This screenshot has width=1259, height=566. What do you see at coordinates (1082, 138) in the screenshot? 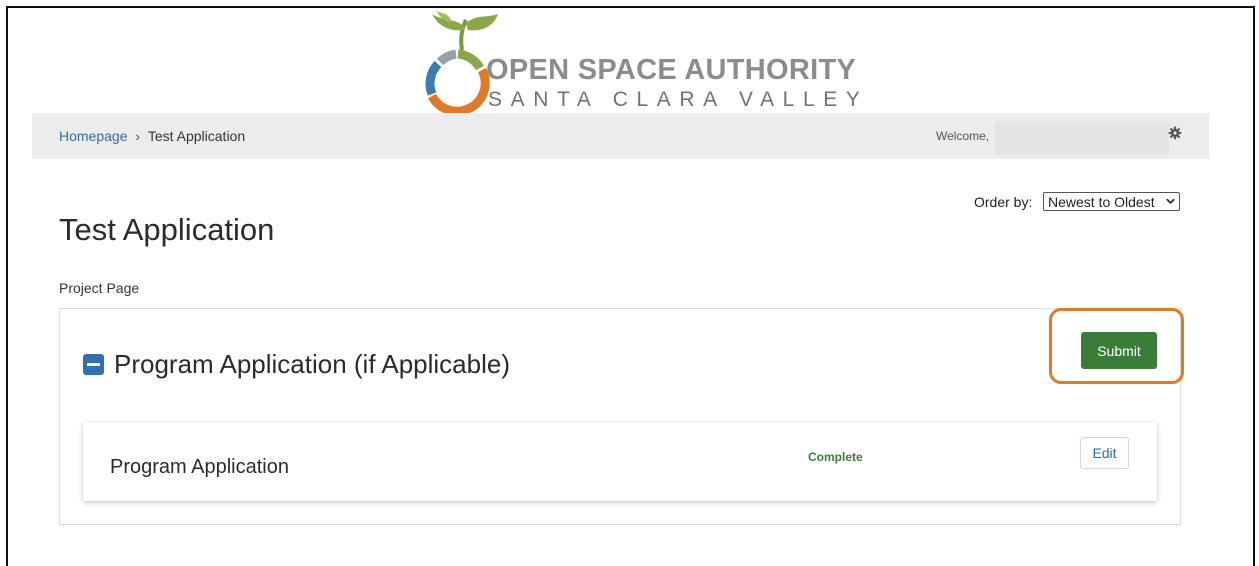
I see `user-name-redacted` at bounding box center [1082, 138].